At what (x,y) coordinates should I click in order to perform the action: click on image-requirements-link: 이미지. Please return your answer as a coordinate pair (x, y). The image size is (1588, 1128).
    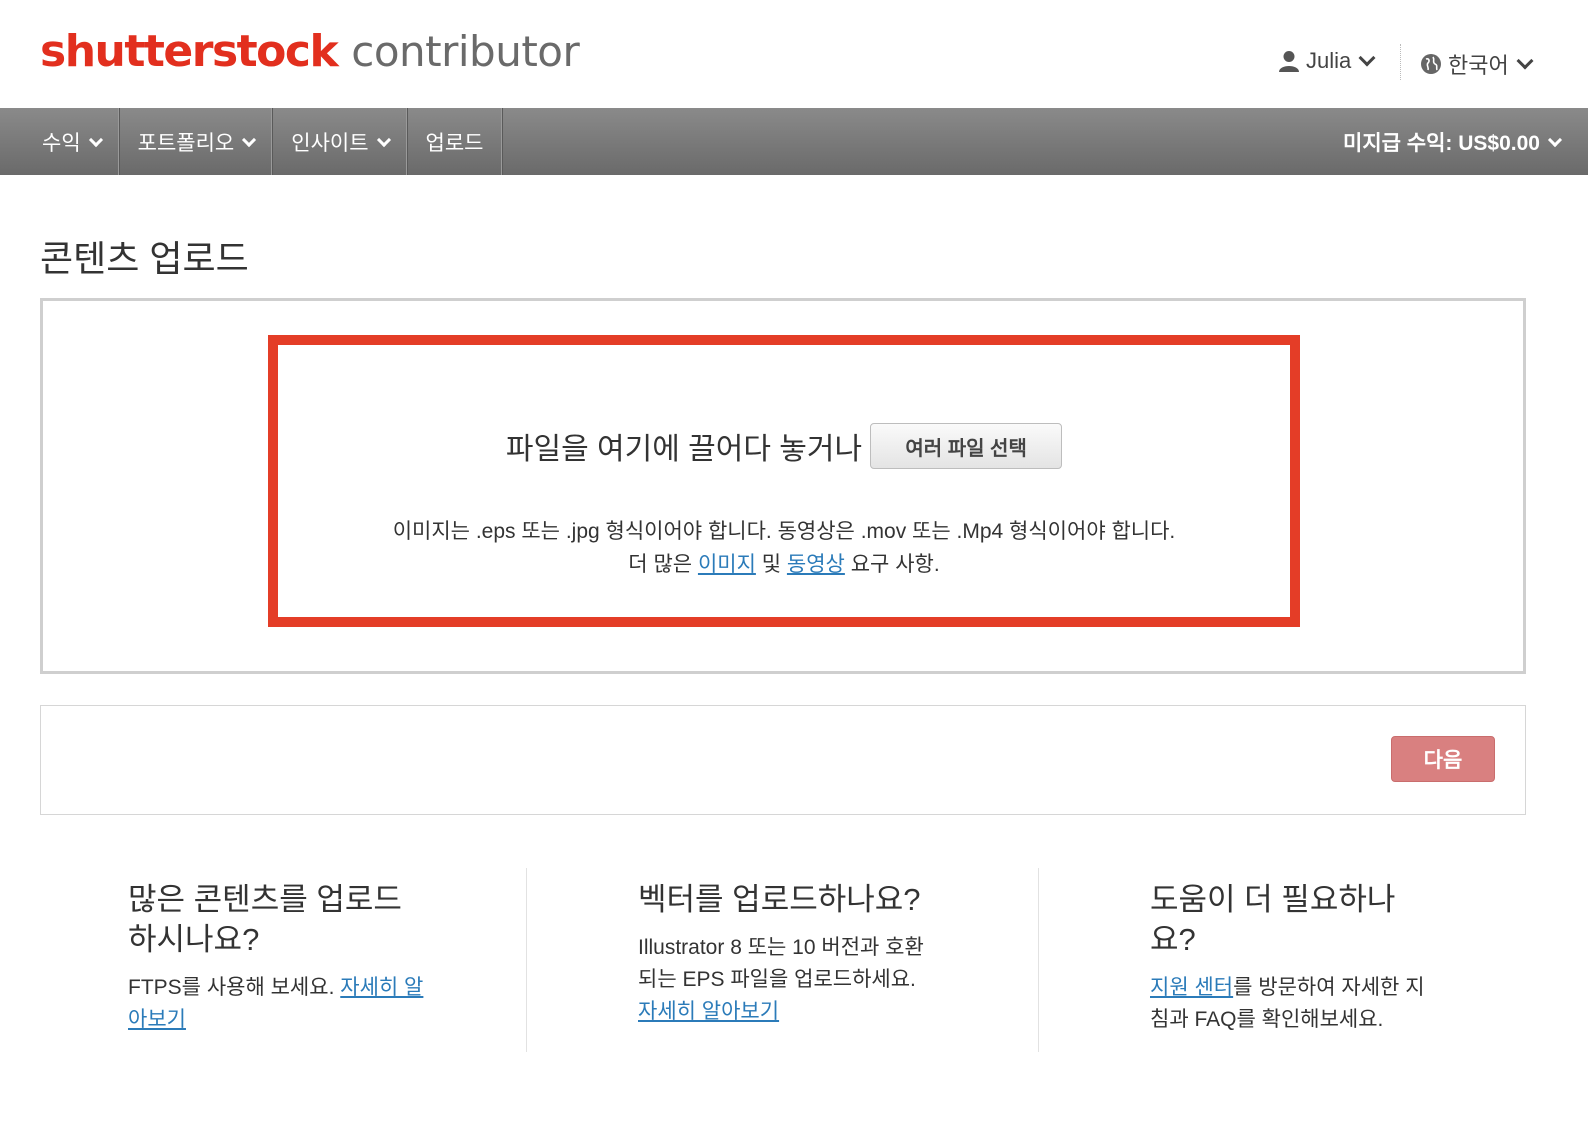
    Looking at the image, I should click on (727, 564).